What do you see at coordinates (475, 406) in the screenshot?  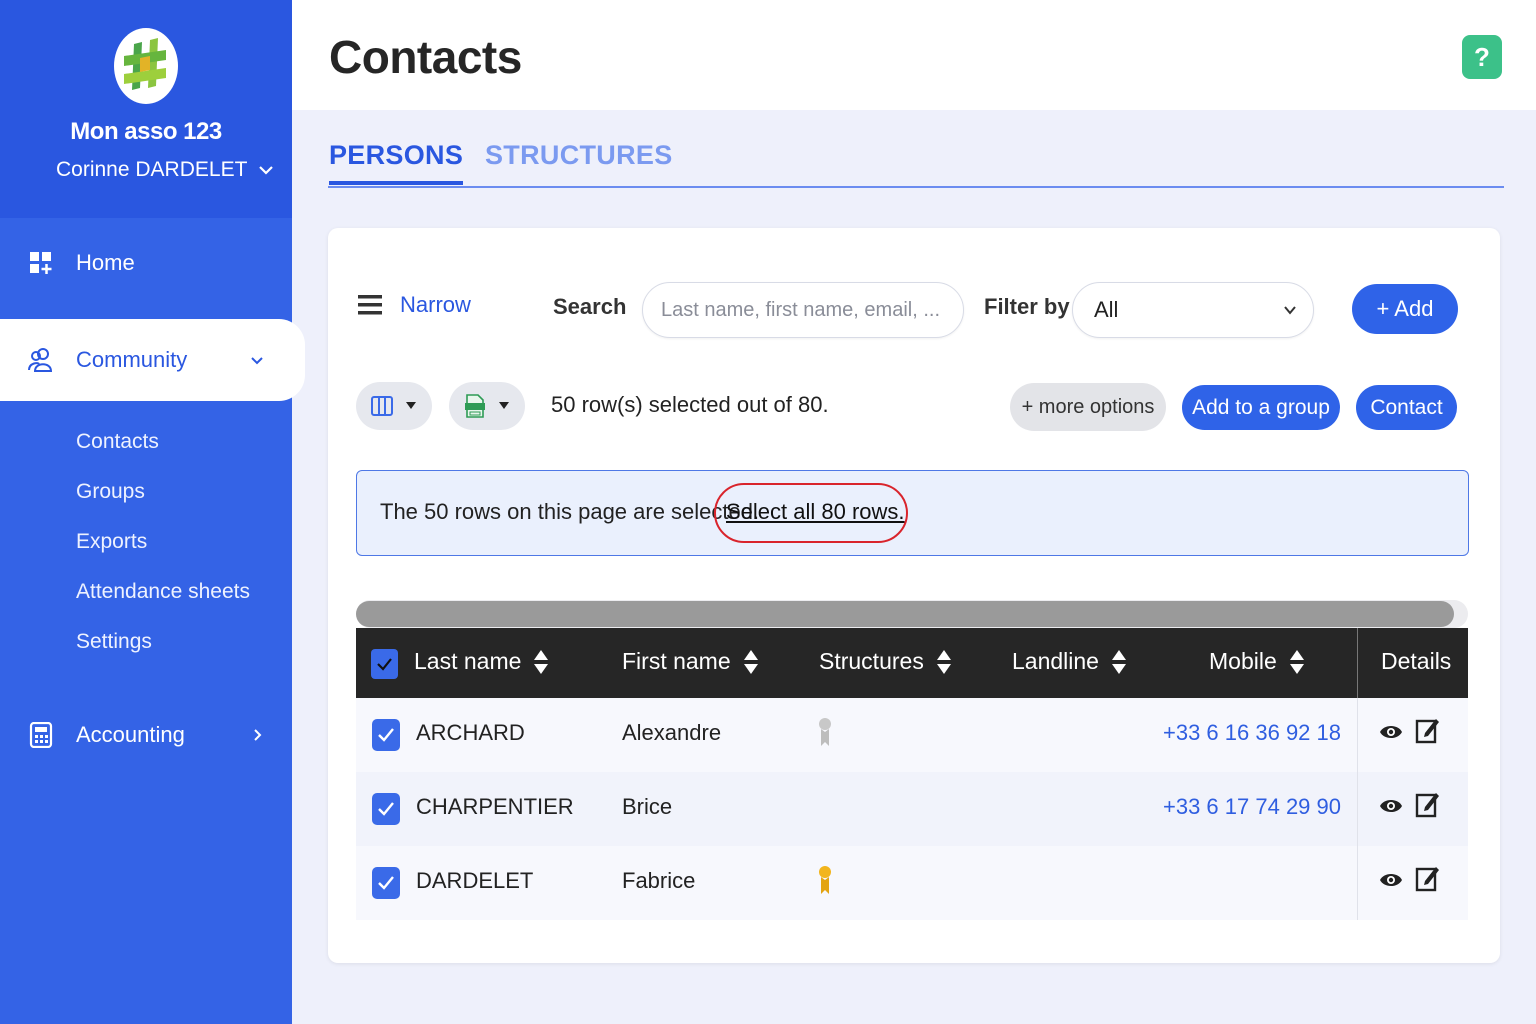 I see `xlsx-file-icon` at bounding box center [475, 406].